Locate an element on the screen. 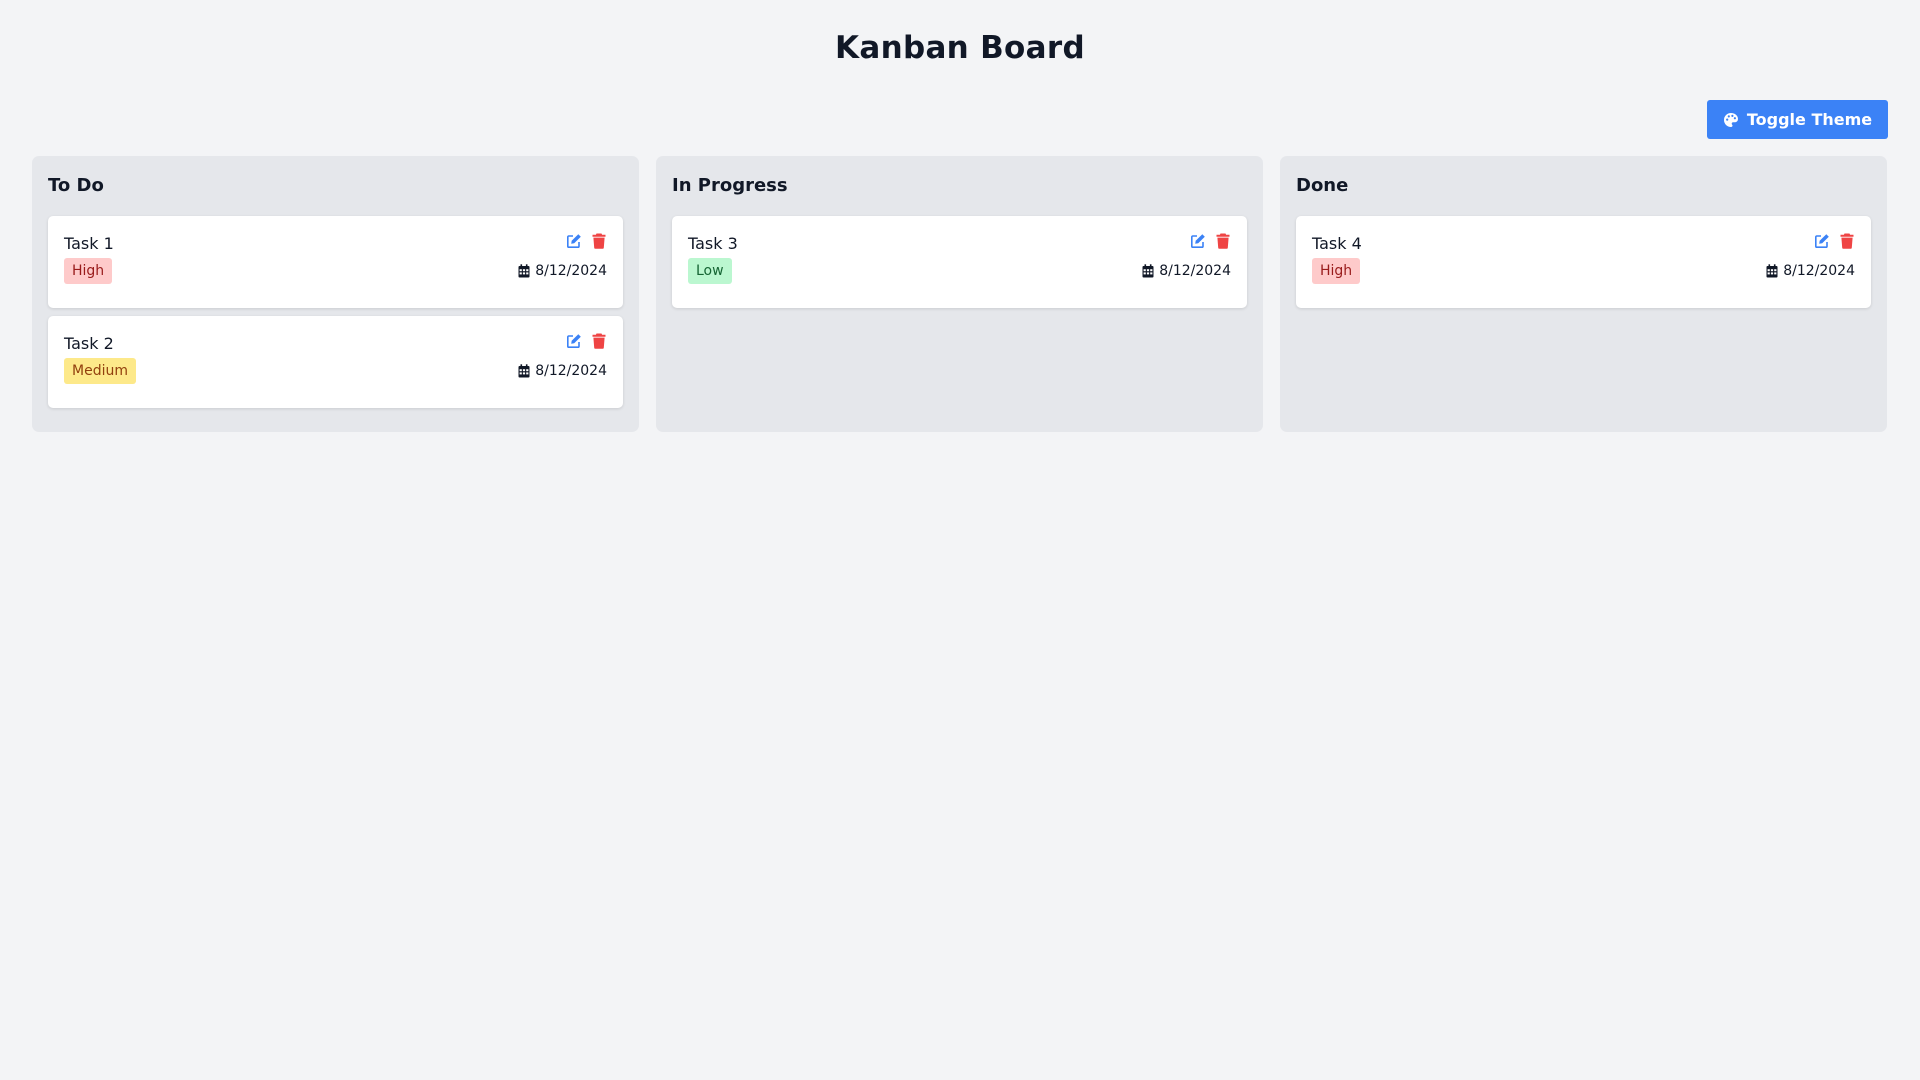 Image resolution: width=1920 pixels, height=1080 pixels. task-title: Task 1 is located at coordinates (89, 243).